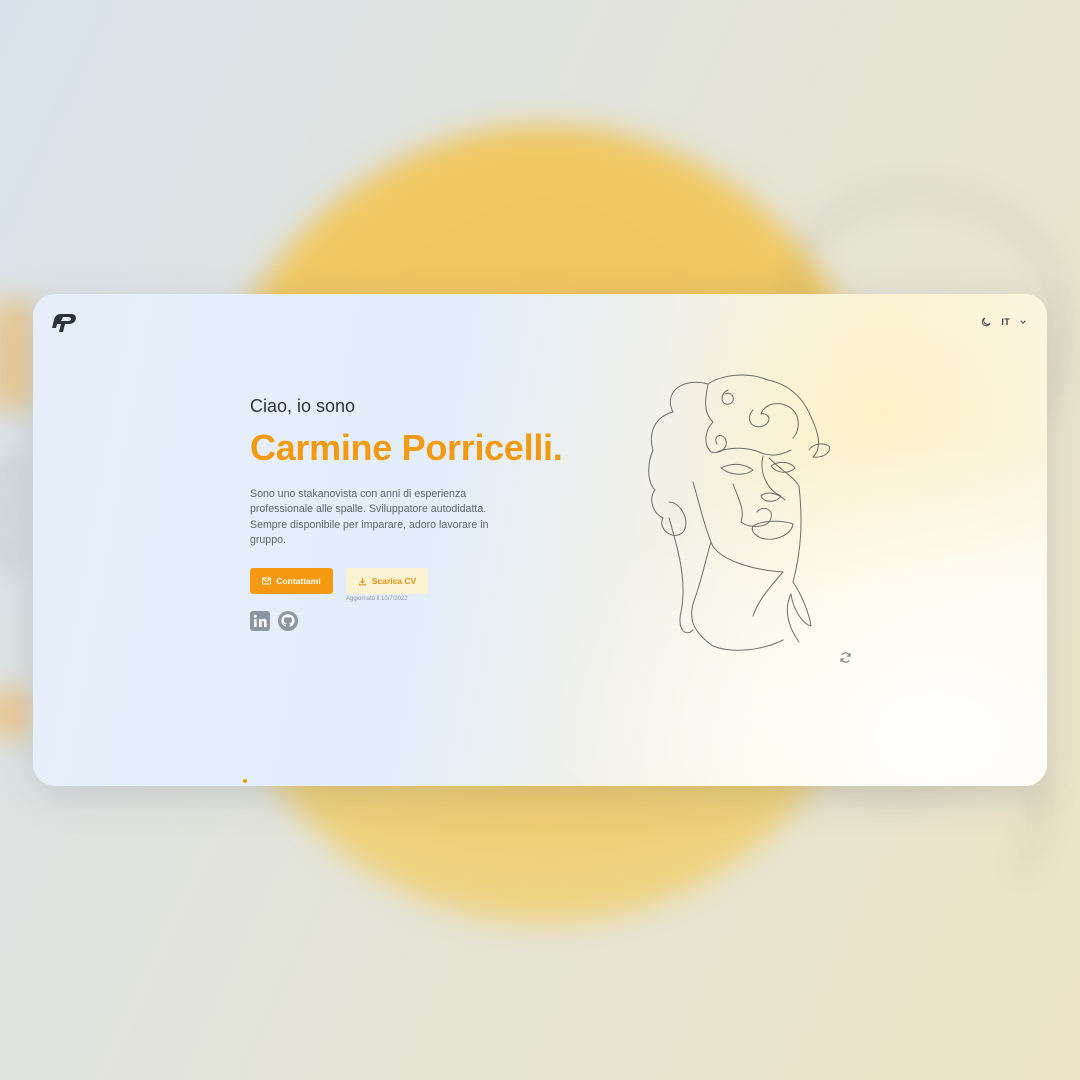  What do you see at coordinates (17, 355) in the screenshot?
I see `background-ghost-letter` at bounding box center [17, 355].